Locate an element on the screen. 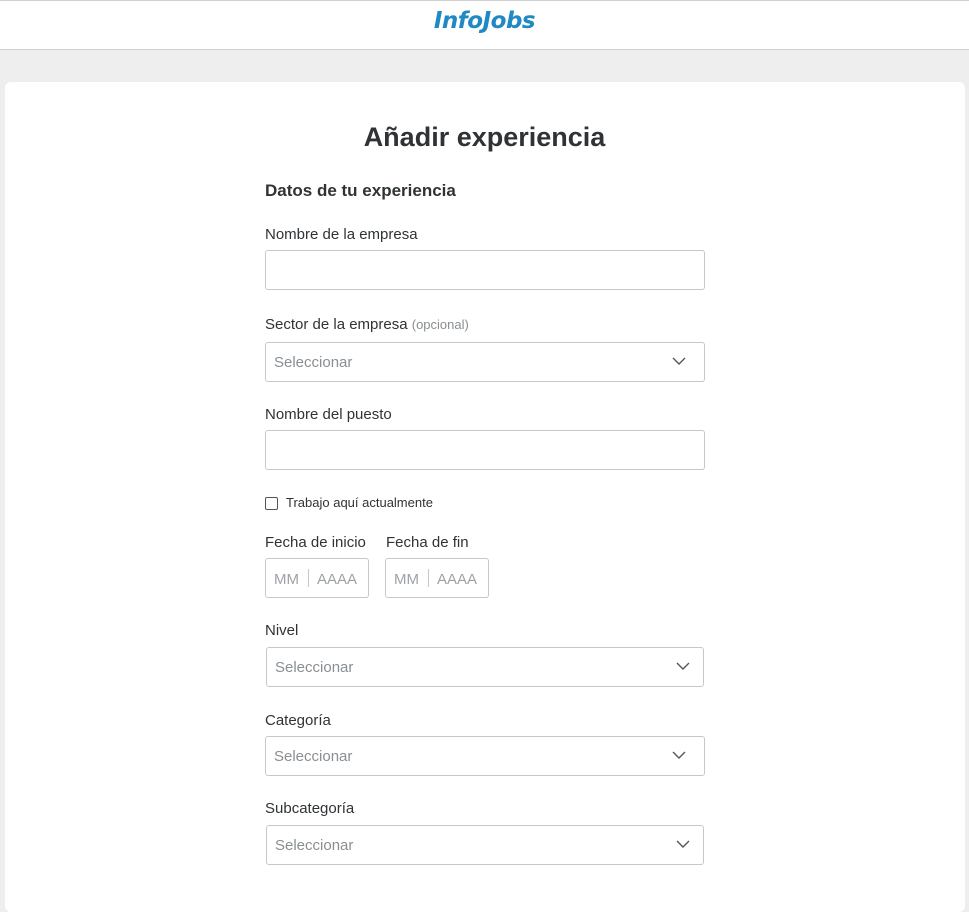 This screenshot has width=969, height=912. category-label: Categoría is located at coordinates (298, 720).